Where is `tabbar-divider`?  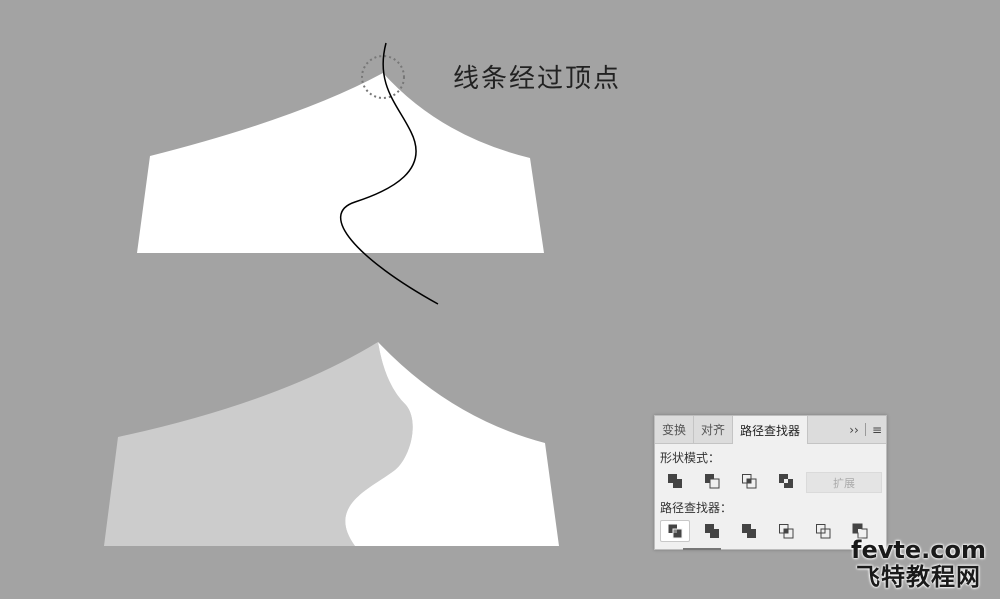
tabbar-divider is located at coordinates (865, 429).